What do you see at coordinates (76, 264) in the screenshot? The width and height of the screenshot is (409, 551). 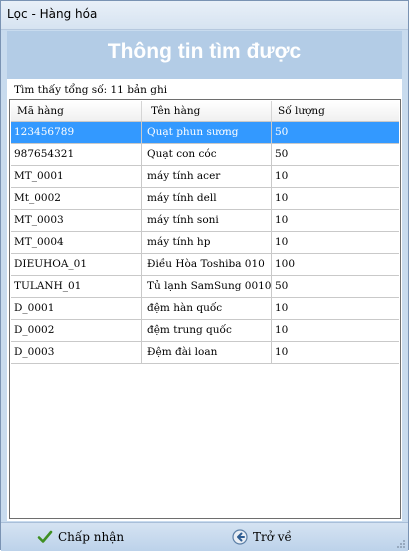 I see `cell-code: DIEUHOA_01` at bounding box center [76, 264].